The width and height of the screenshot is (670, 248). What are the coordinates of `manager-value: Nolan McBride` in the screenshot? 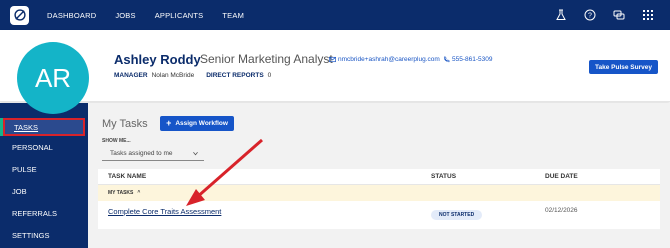 It's located at (173, 75).